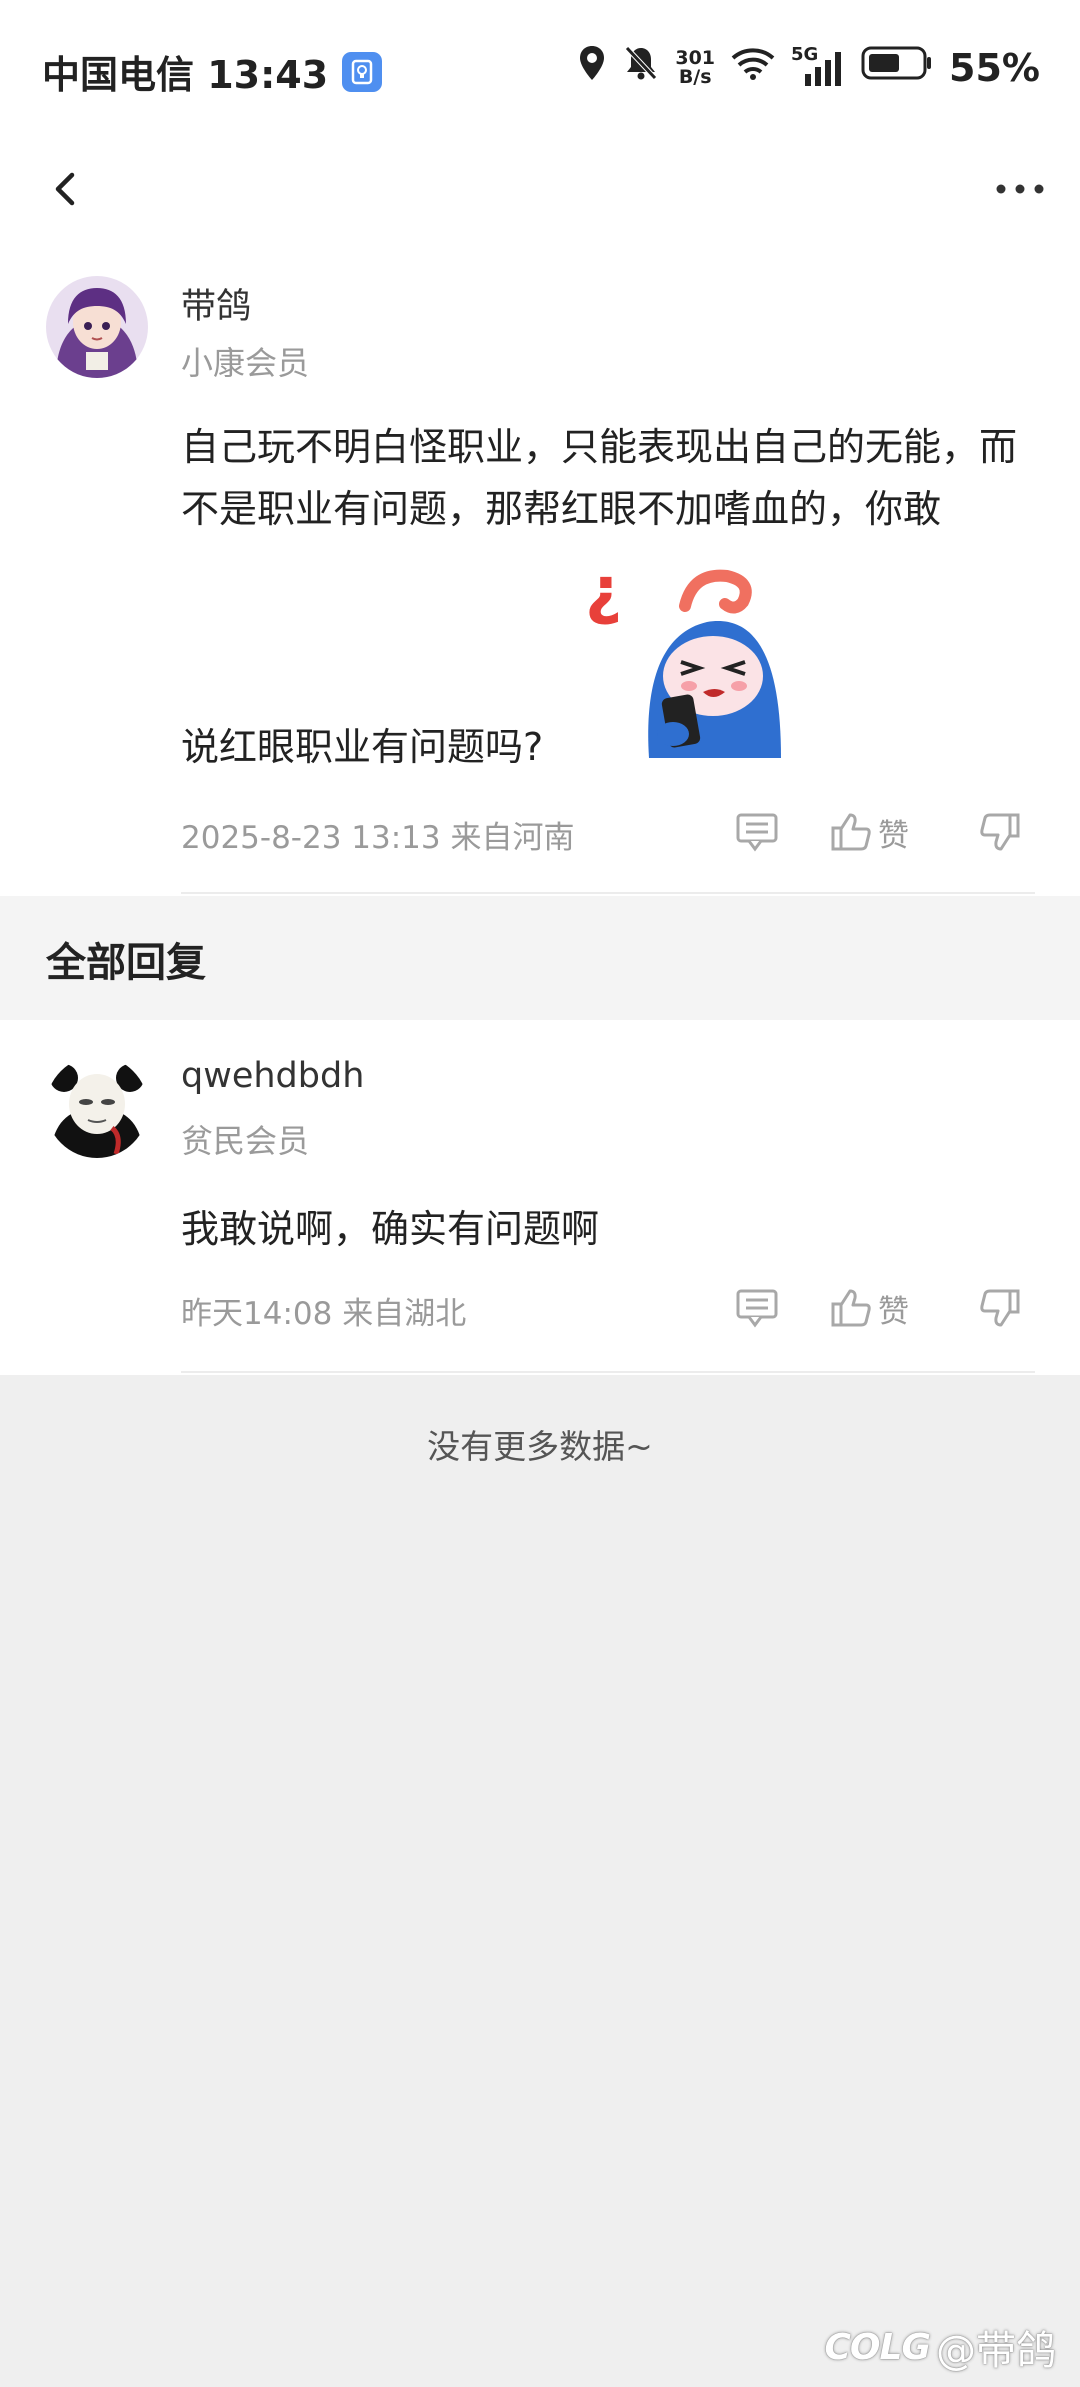 This screenshot has width=1080, height=2387. What do you see at coordinates (390, 1229) in the screenshot?
I see `reply-content: 我敢说啊，确实有问题啊` at bounding box center [390, 1229].